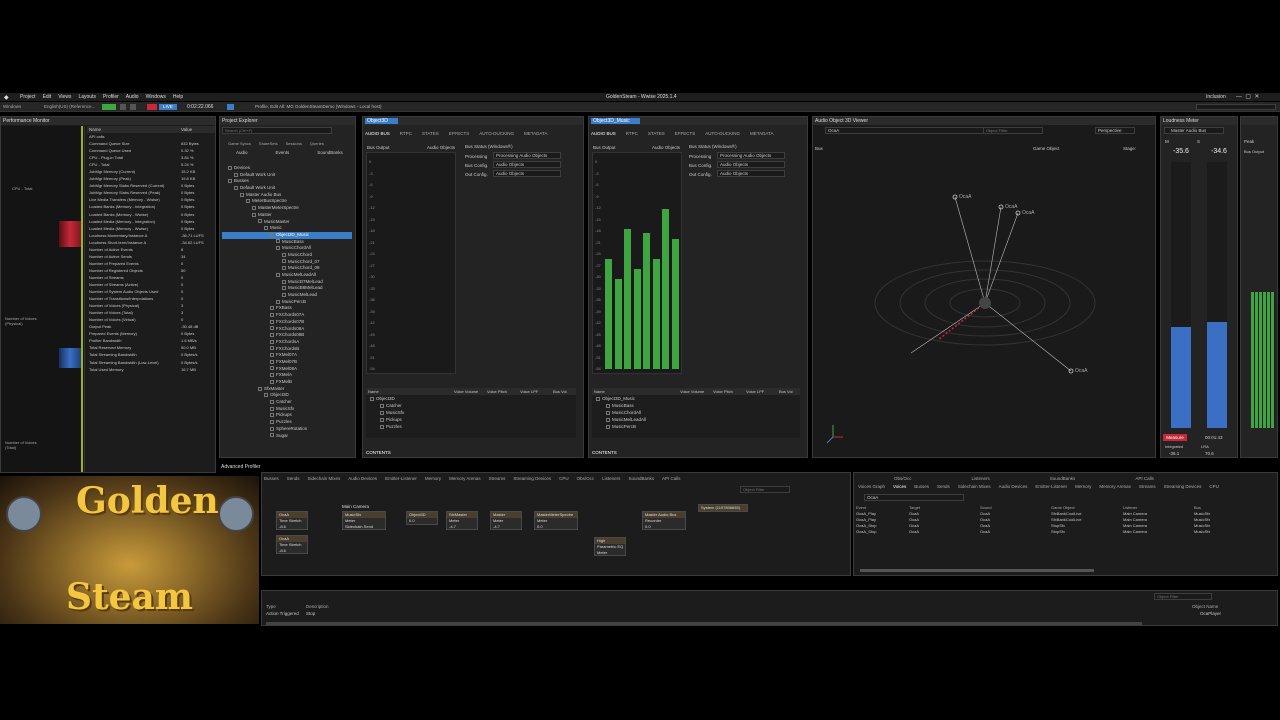  What do you see at coordinates (696, 419) in the screenshot?
I see `contents-row: MusicMelLeadAll` at bounding box center [696, 419].